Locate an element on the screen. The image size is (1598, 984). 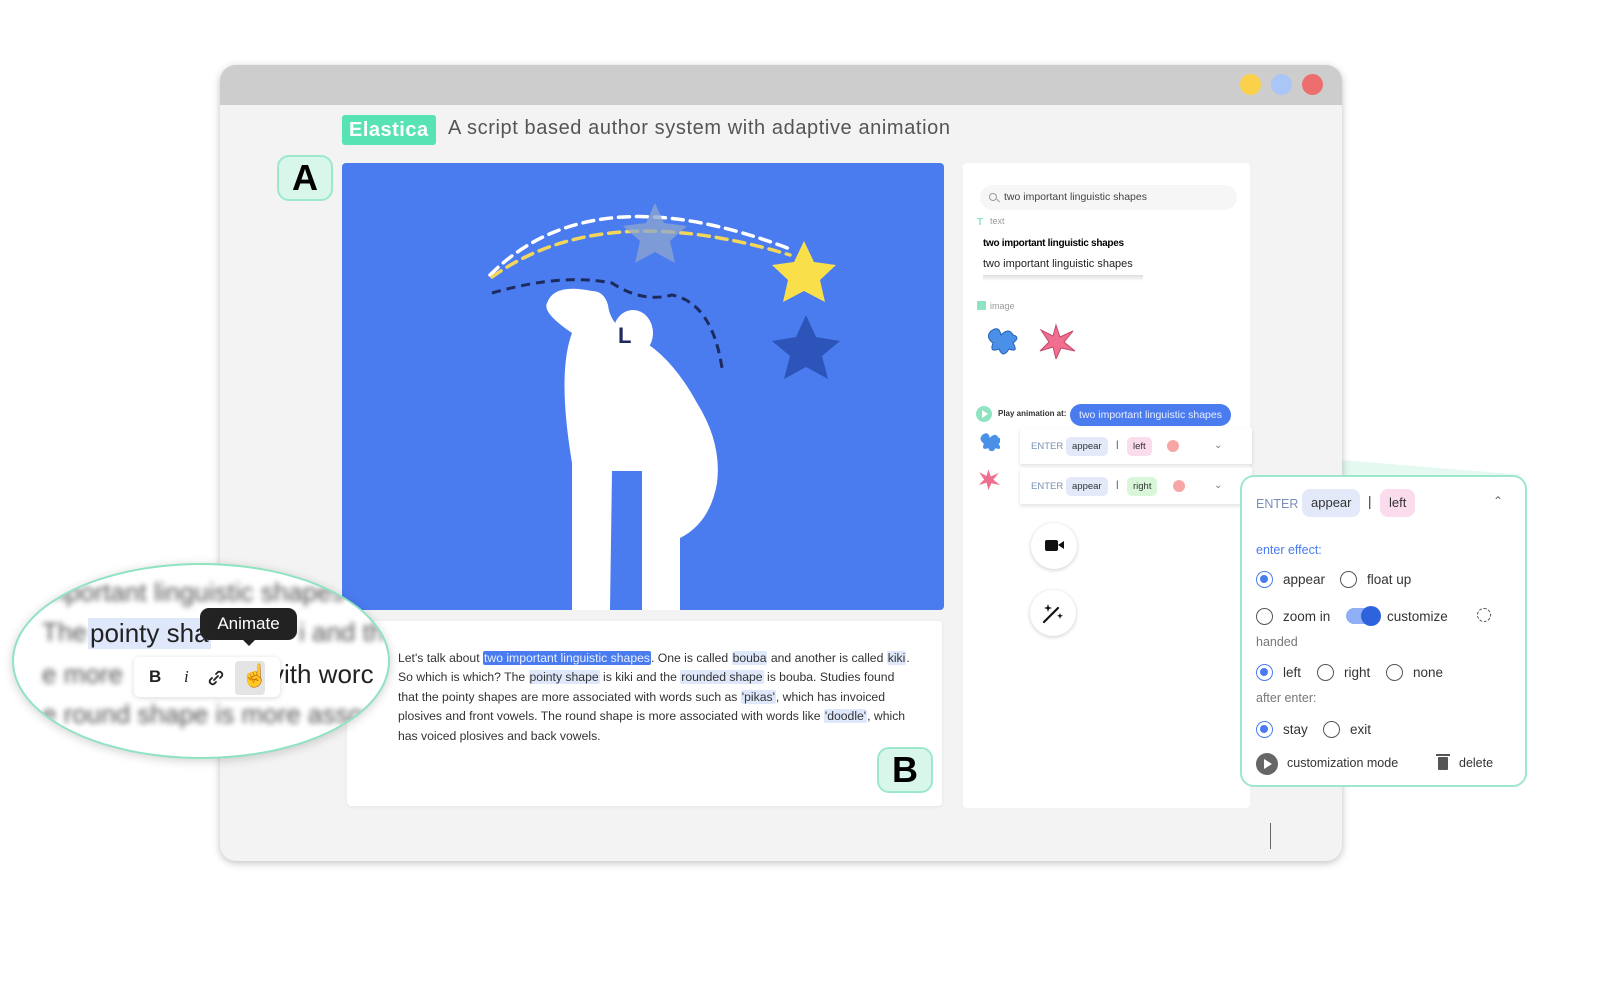
bubble-line-2-post: i and th is located at coordinates (342, 632).